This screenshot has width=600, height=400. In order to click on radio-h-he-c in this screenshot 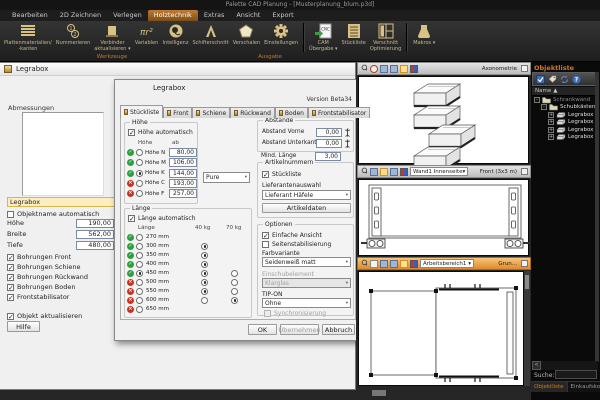, I will do `click(139, 183)`.